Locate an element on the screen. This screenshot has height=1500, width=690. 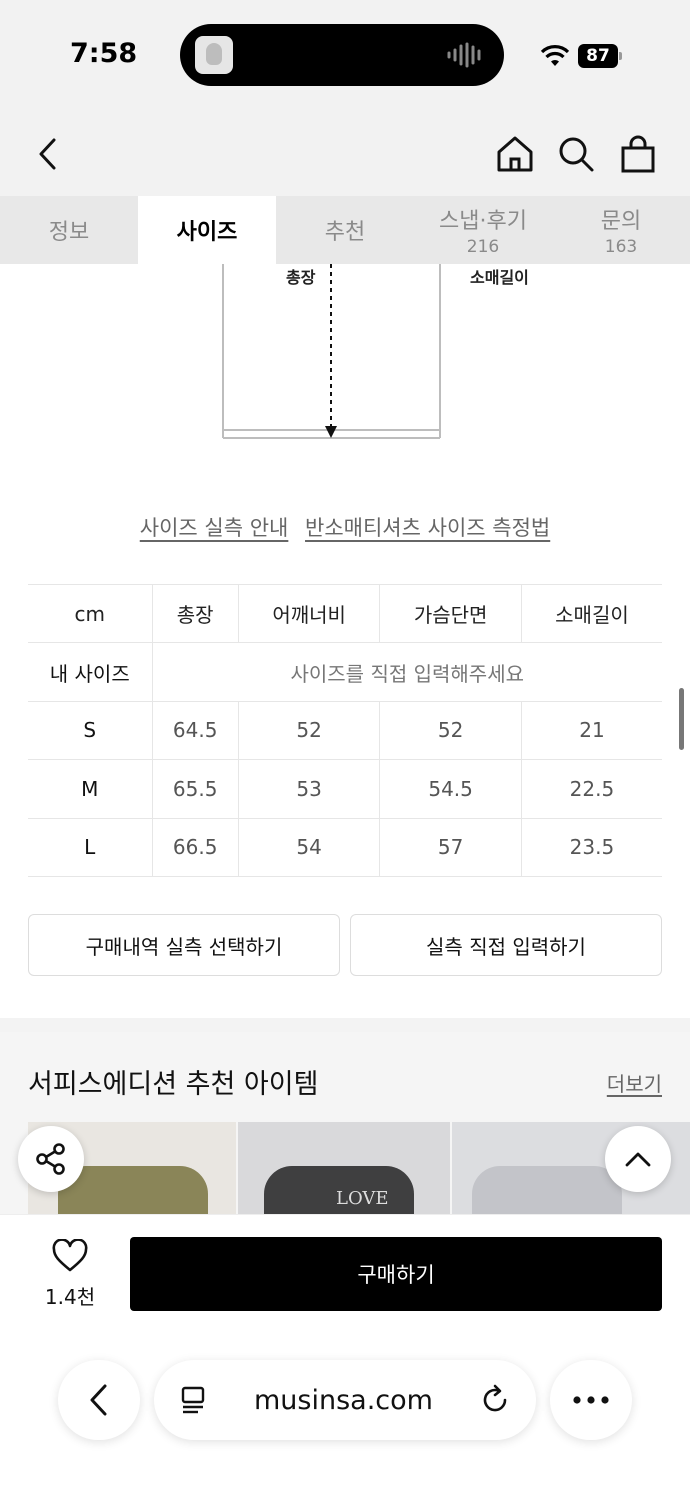
table-cell: 54.5 is located at coordinates (450, 789).